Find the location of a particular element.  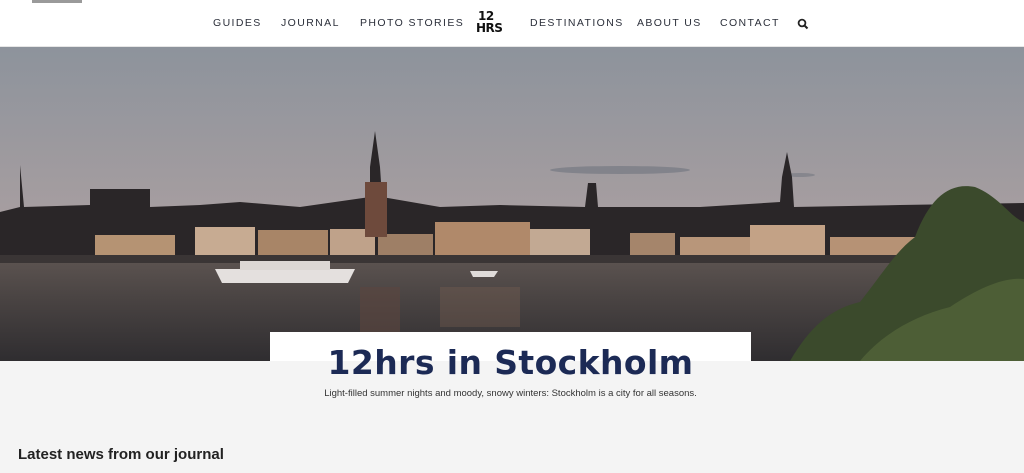

site-logo: 12 HRS is located at coordinates (489, 23).